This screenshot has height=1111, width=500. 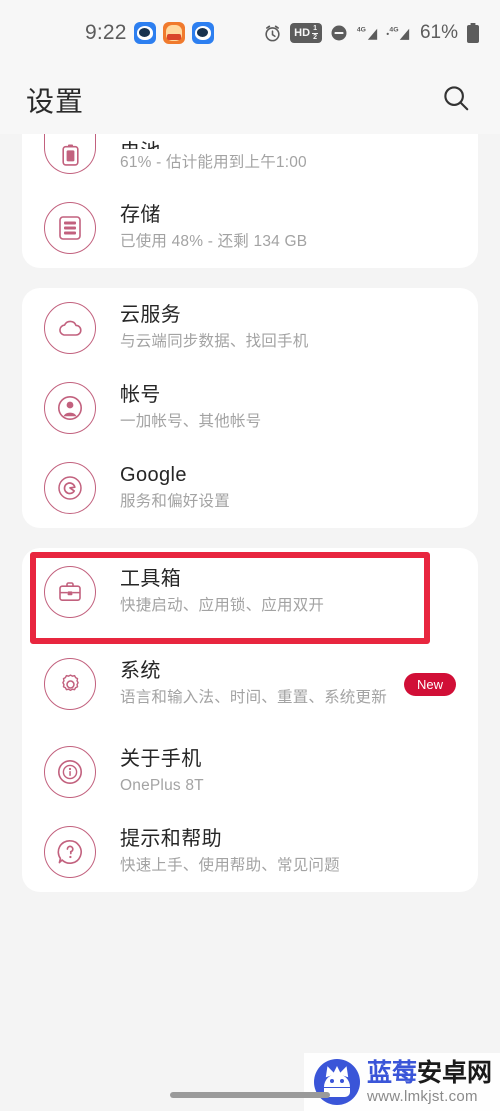 What do you see at coordinates (272, 33) in the screenshot?
I see `alarm-icon` at bounding box center [272, 33].